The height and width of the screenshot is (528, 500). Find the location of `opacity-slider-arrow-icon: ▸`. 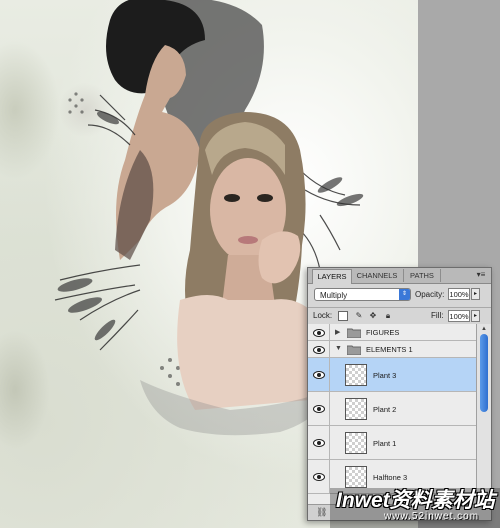

opacity-slider-arrow-icon: ▸ is located at coordinates (475, 294).